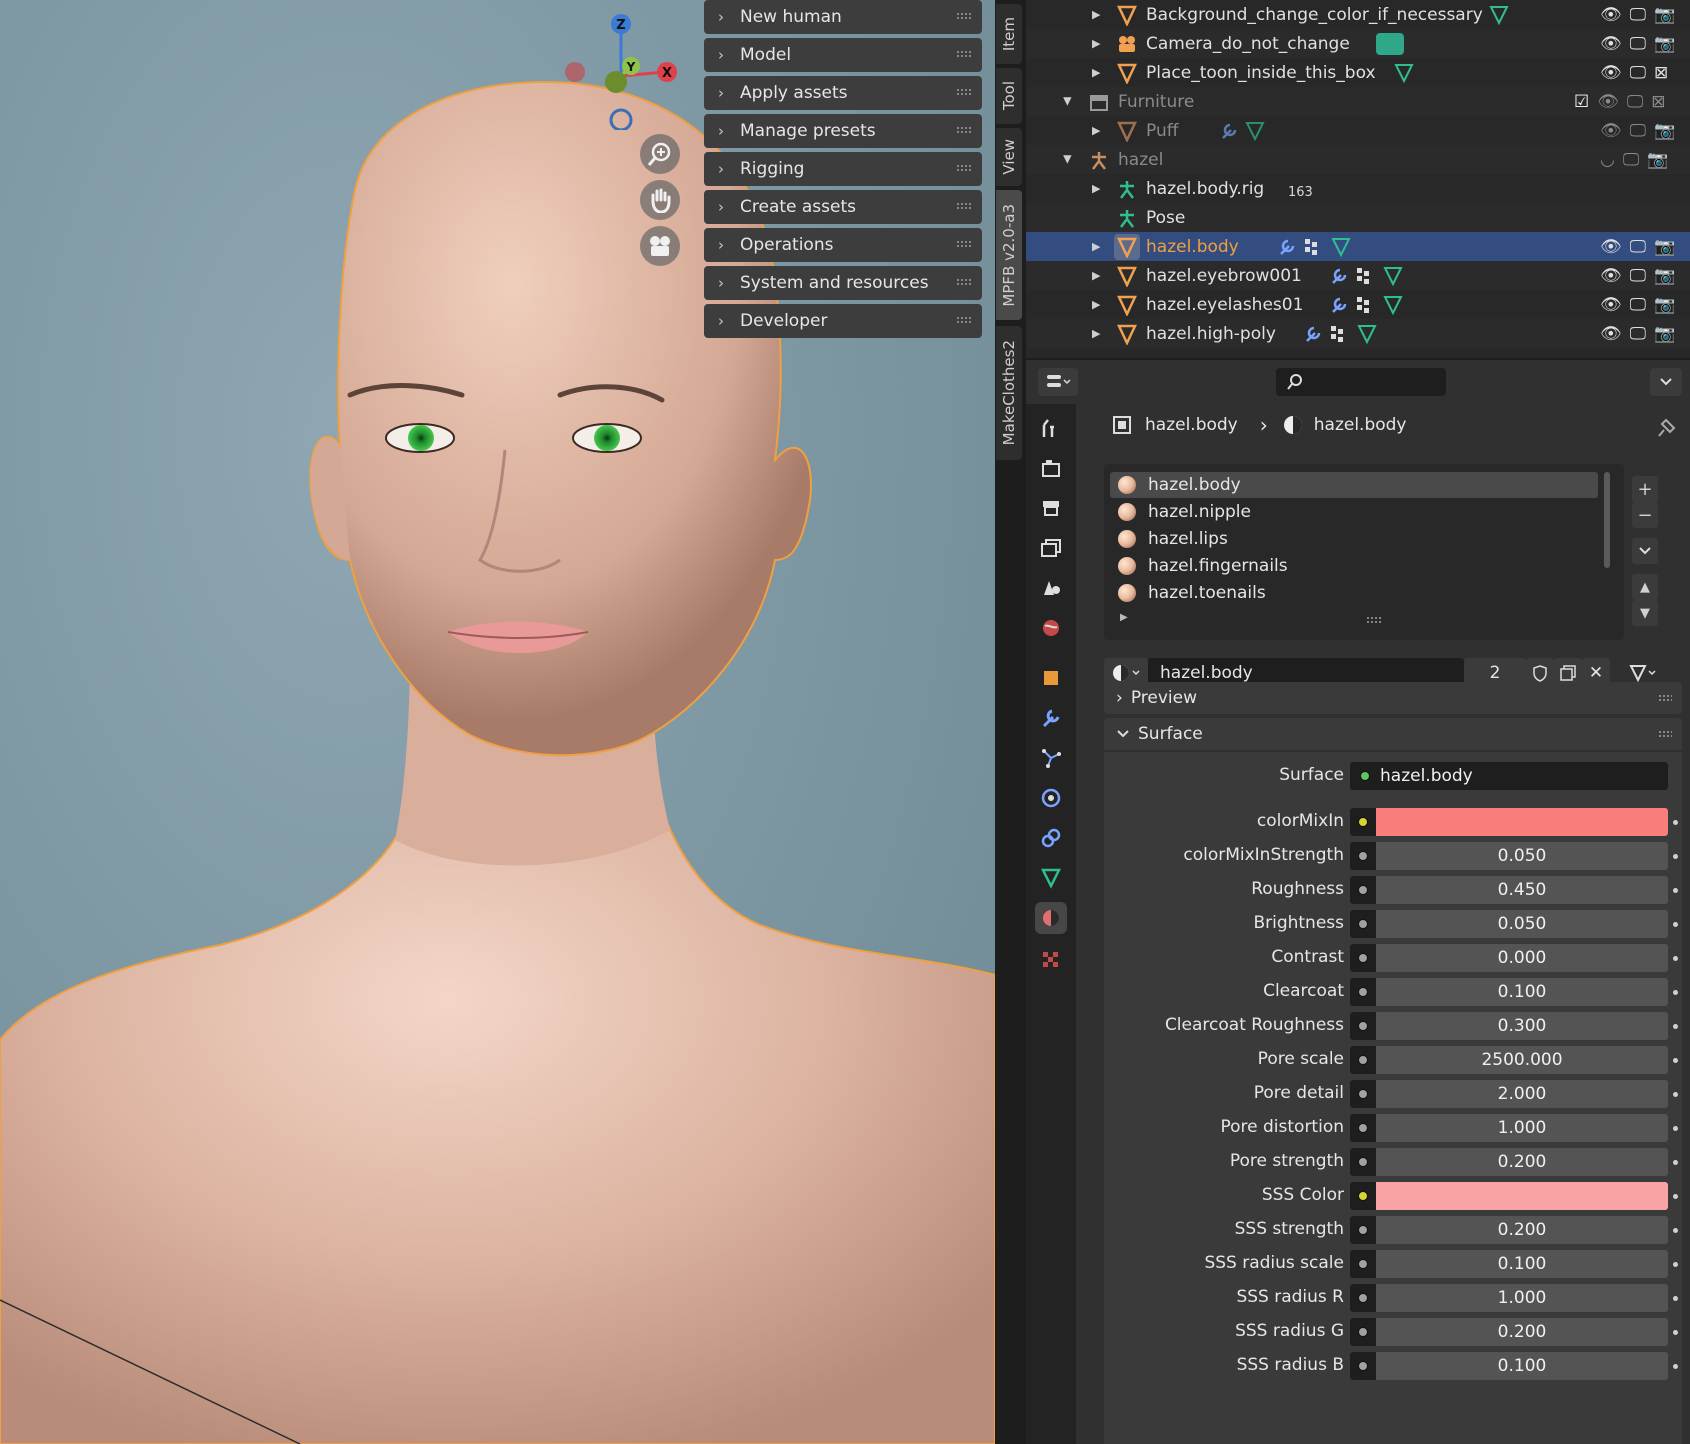 This screenshot has width=1690, height=1444. Describe the element at coordinates (1358, 275) in the screenshot. I see `outliner-row: ▶ hazel.eyebrow001 👁 🖵 📷` at that location.